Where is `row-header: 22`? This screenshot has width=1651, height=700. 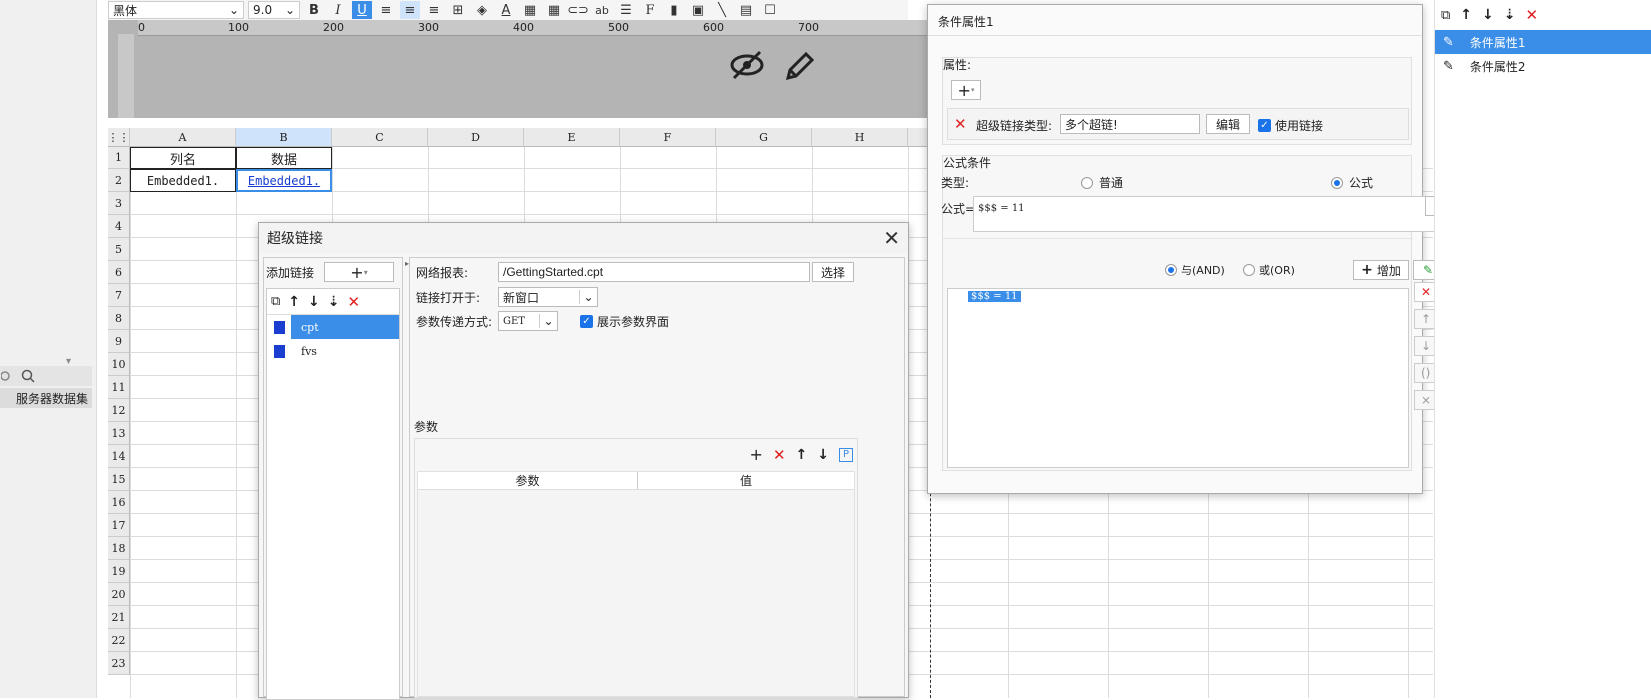 row-header: 22 is located at coordinates (119, 640).